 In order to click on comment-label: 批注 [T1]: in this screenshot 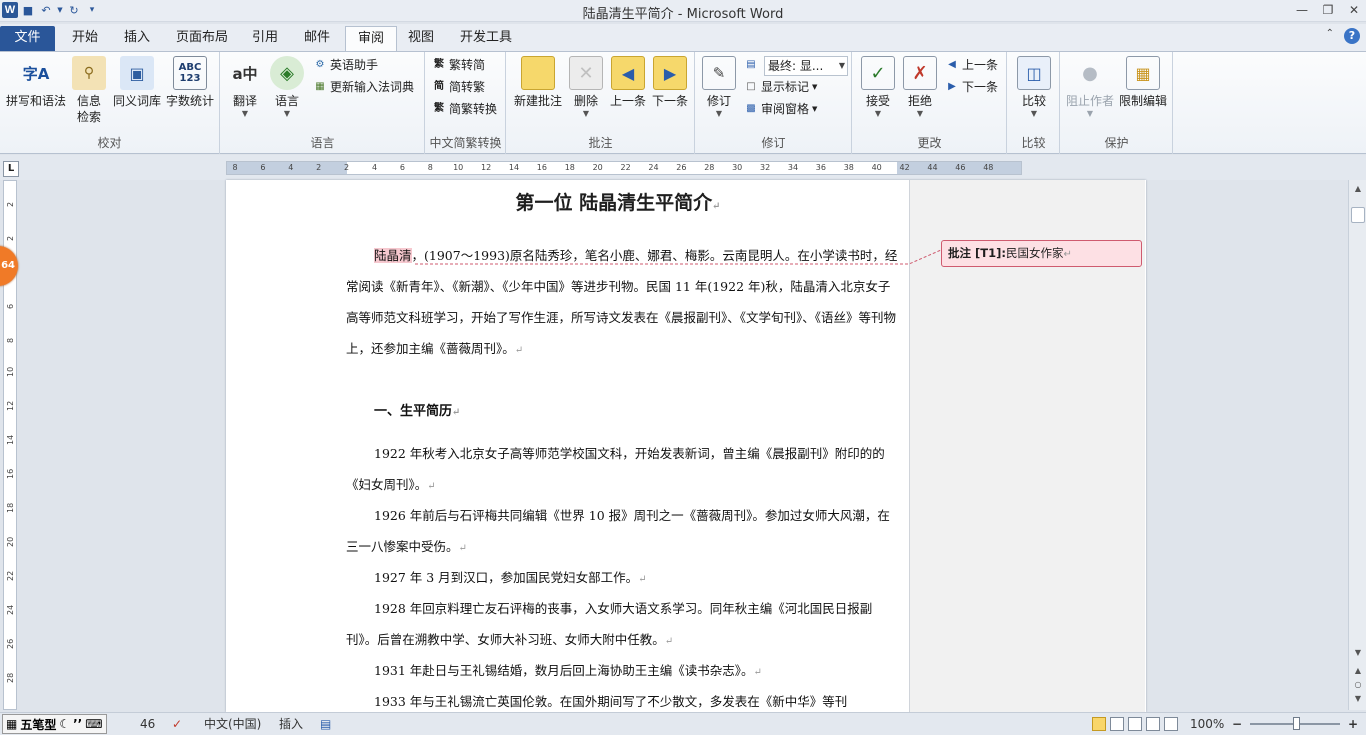, I will do `click(977, 253)`.